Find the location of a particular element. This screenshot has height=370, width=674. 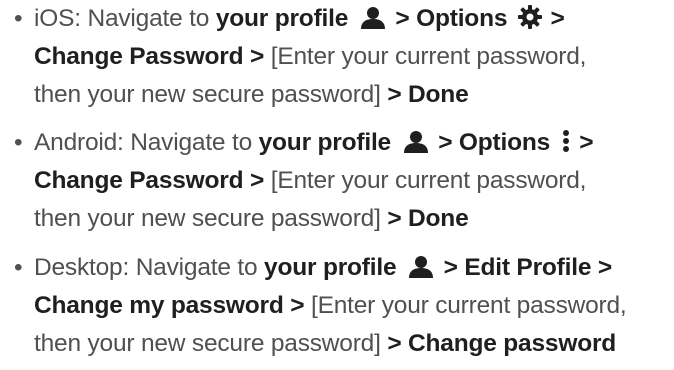

intro-text: Desktop: Navigate to is located at coordinates (149, 267).